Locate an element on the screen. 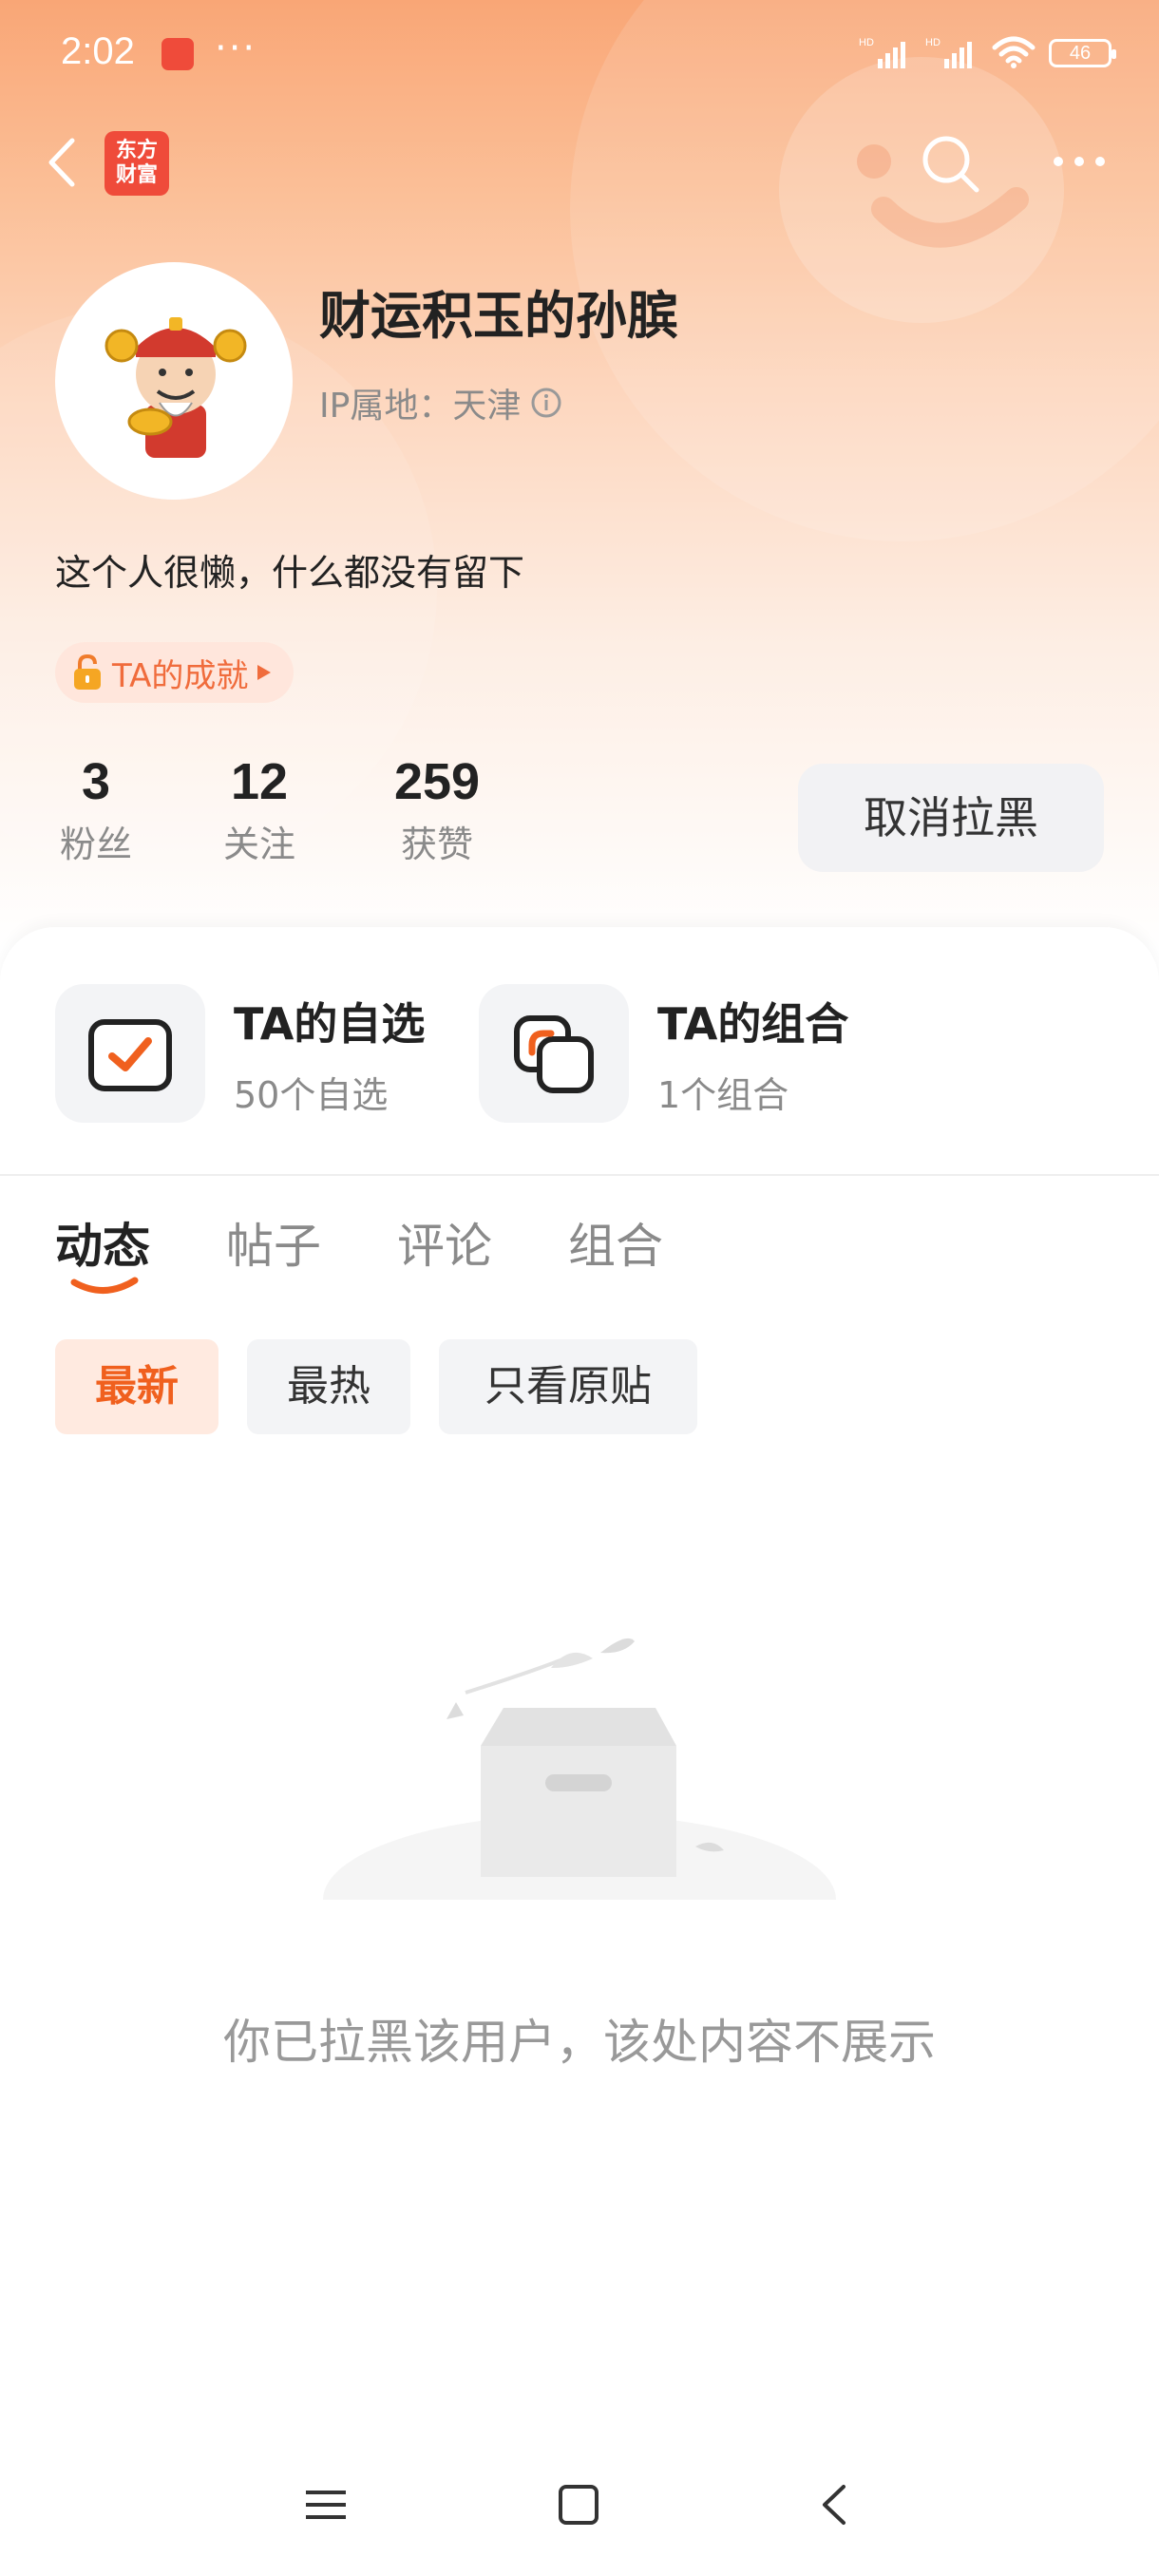 The image size is (1159, 2576). stat-label: 关注 is located at coordinates (258, 844).